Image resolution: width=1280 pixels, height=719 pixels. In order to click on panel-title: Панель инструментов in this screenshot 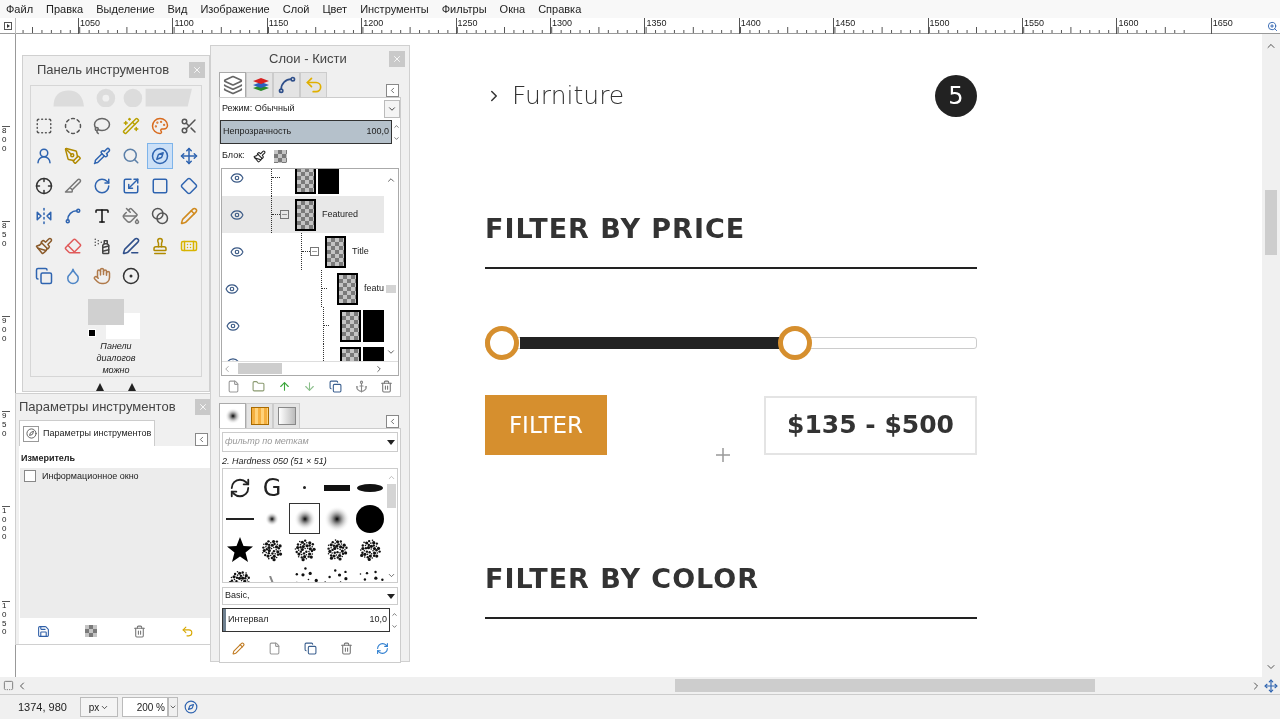, I will do `click(103, 69)`.